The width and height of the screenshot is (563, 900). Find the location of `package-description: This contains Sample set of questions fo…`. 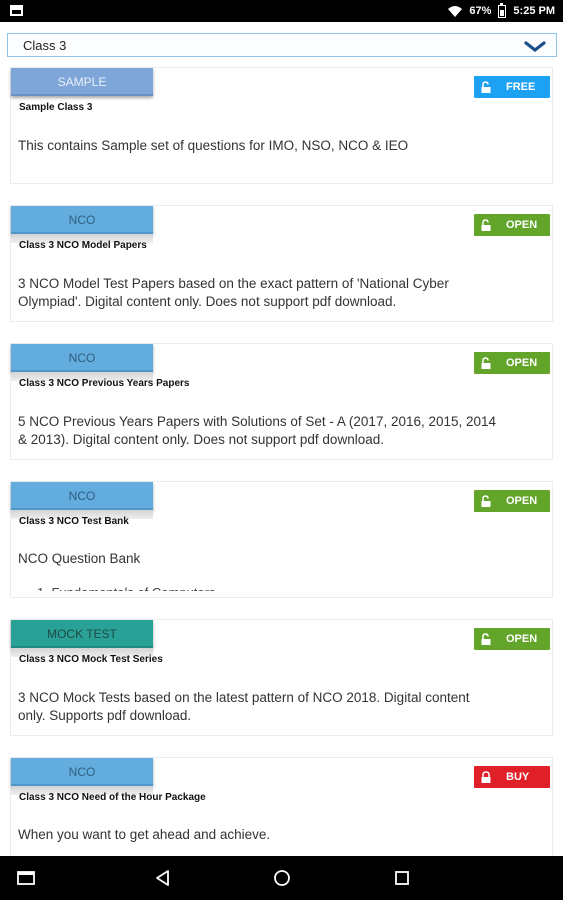

package-description: This contains Sample set of questions fo… is located at coordinates (213, 145).